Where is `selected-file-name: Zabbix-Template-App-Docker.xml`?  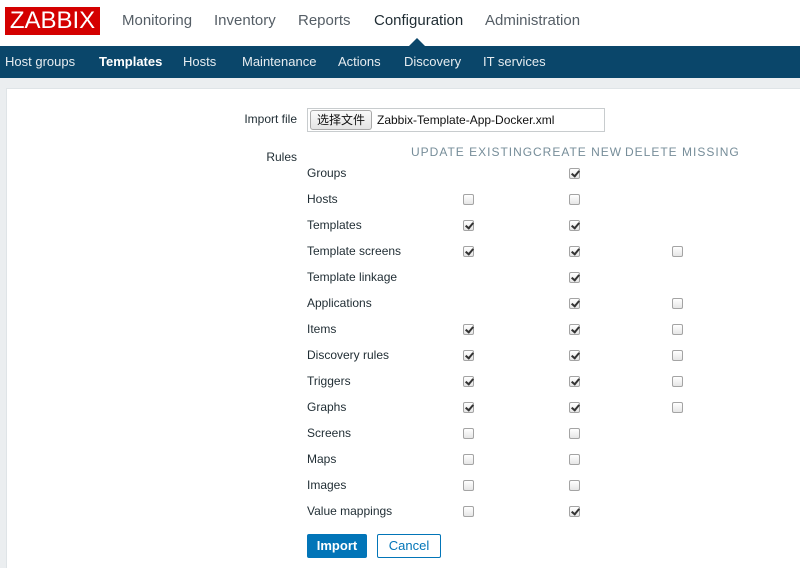
selected-file-name: Zabbix-Template-App-Docker.xml is located at coordinates (466, 120).